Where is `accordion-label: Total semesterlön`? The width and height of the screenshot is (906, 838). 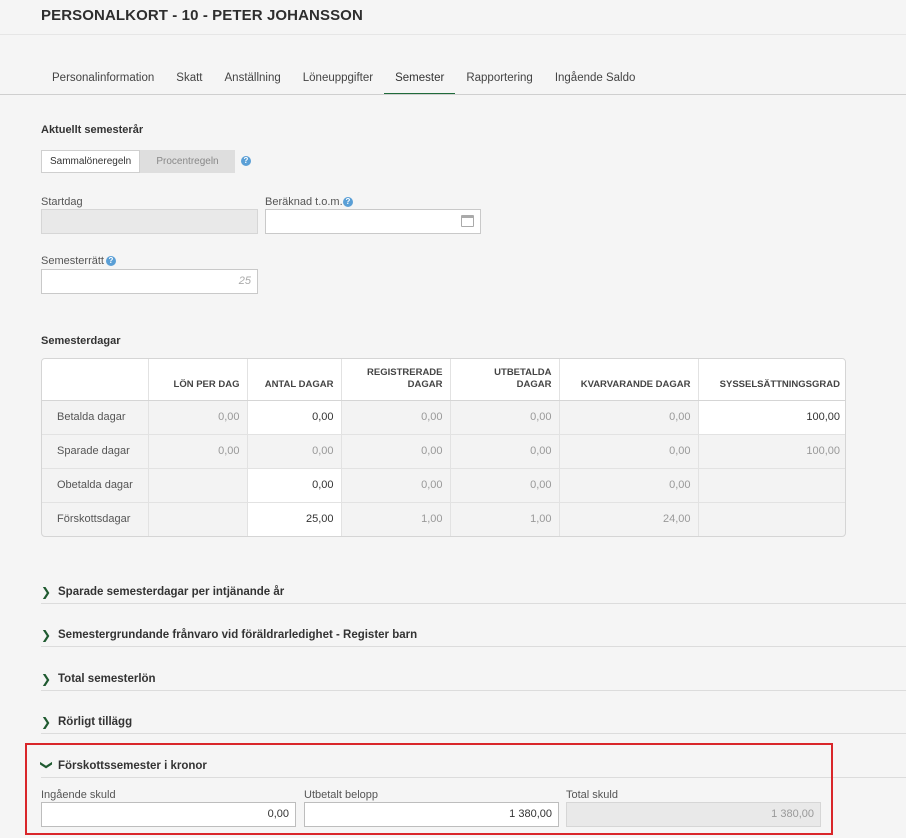
accordion-label: Total semesterlön is located at coordinates (107, 679).